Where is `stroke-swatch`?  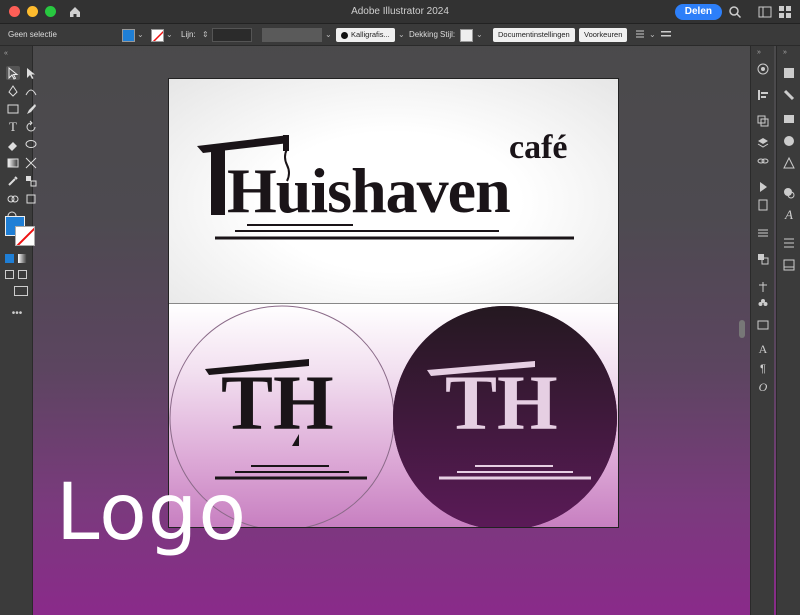 stroke-swatch is located at coordinates (157, 35).